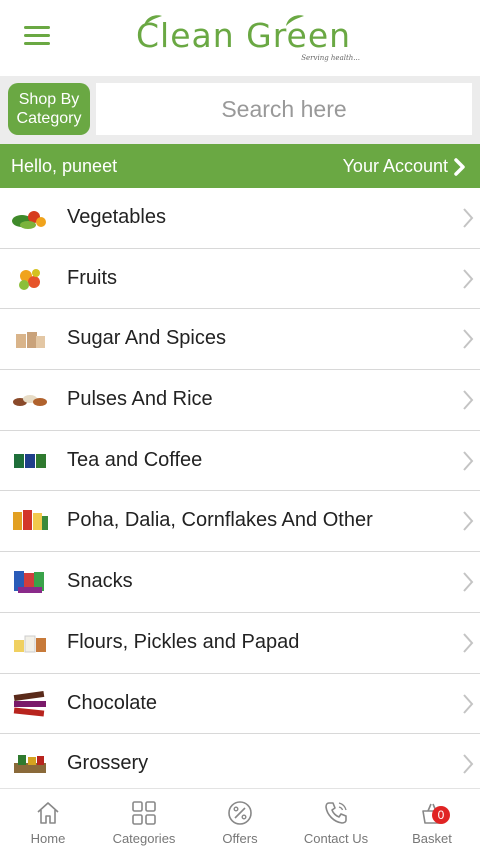  I want to click on category-row-tea-coffee: Tea and Coffee, so click(240, 461).